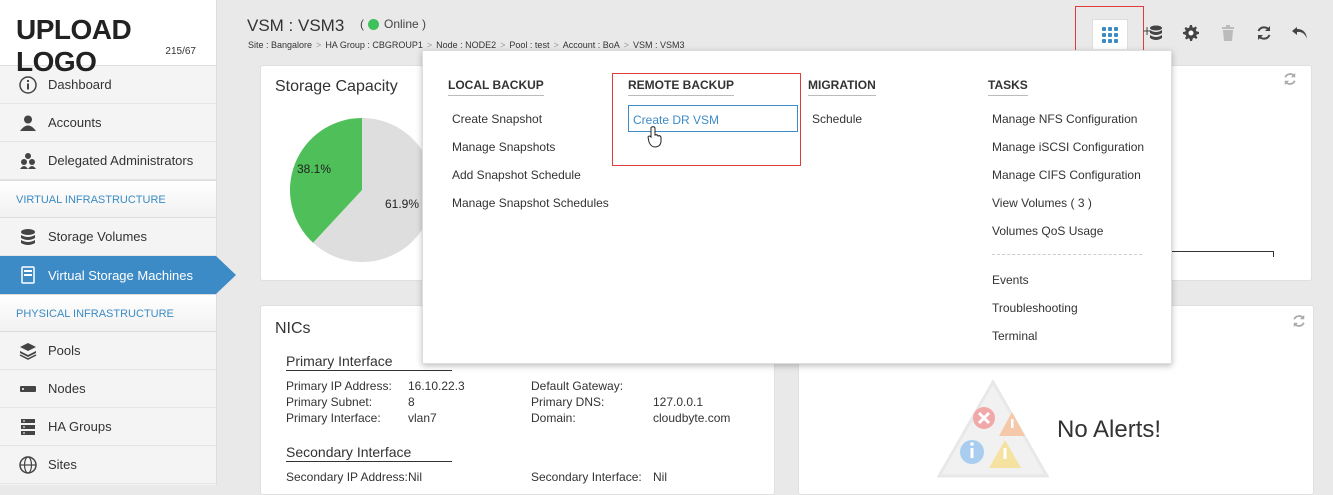  I want to click on status-badge: (Online ), so click(393, 24).